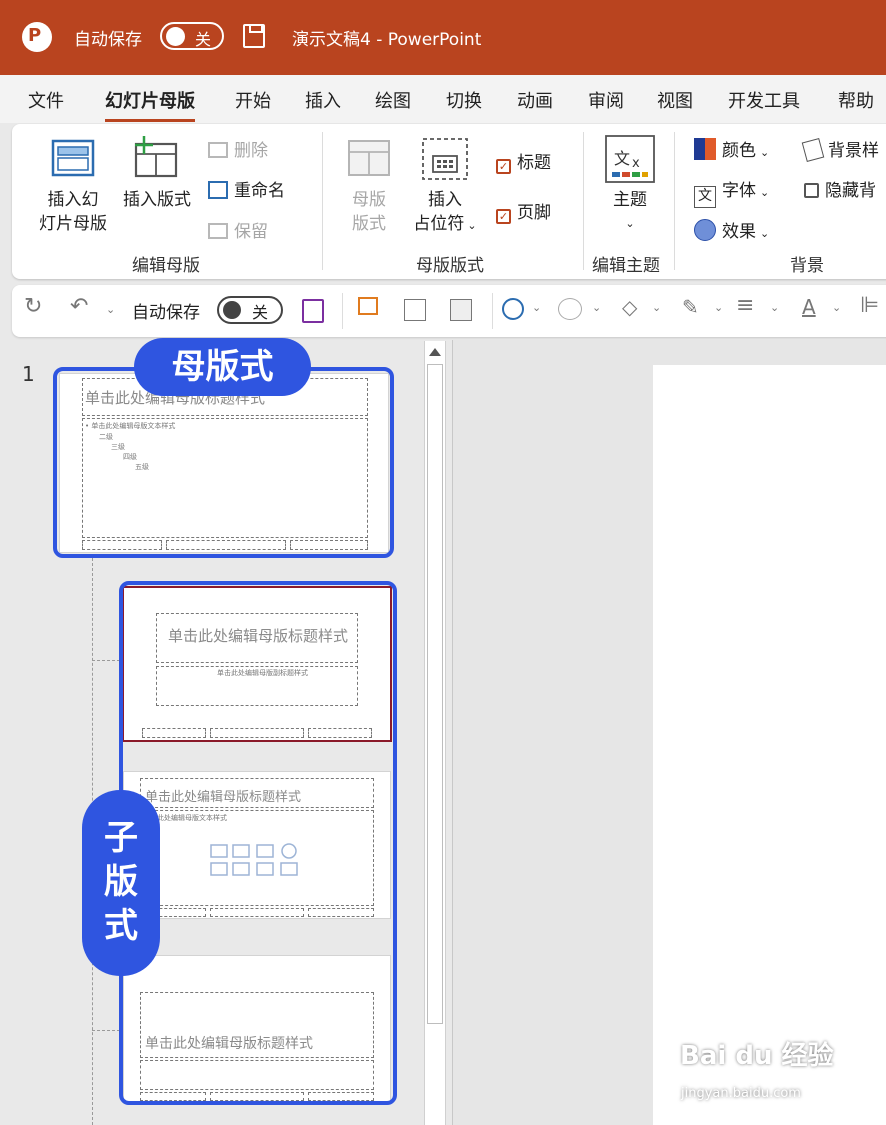 This screenshot has width=886, height=1125. I want to click on tab-slide-master: 幻灯片母版, so click(150, 104).